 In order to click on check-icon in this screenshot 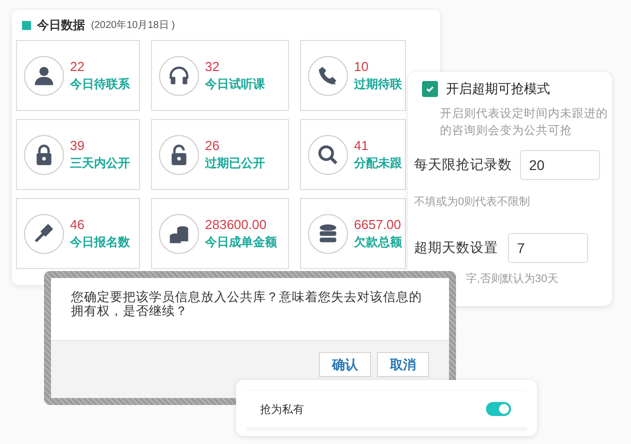, I will do `click(430, 89)`.